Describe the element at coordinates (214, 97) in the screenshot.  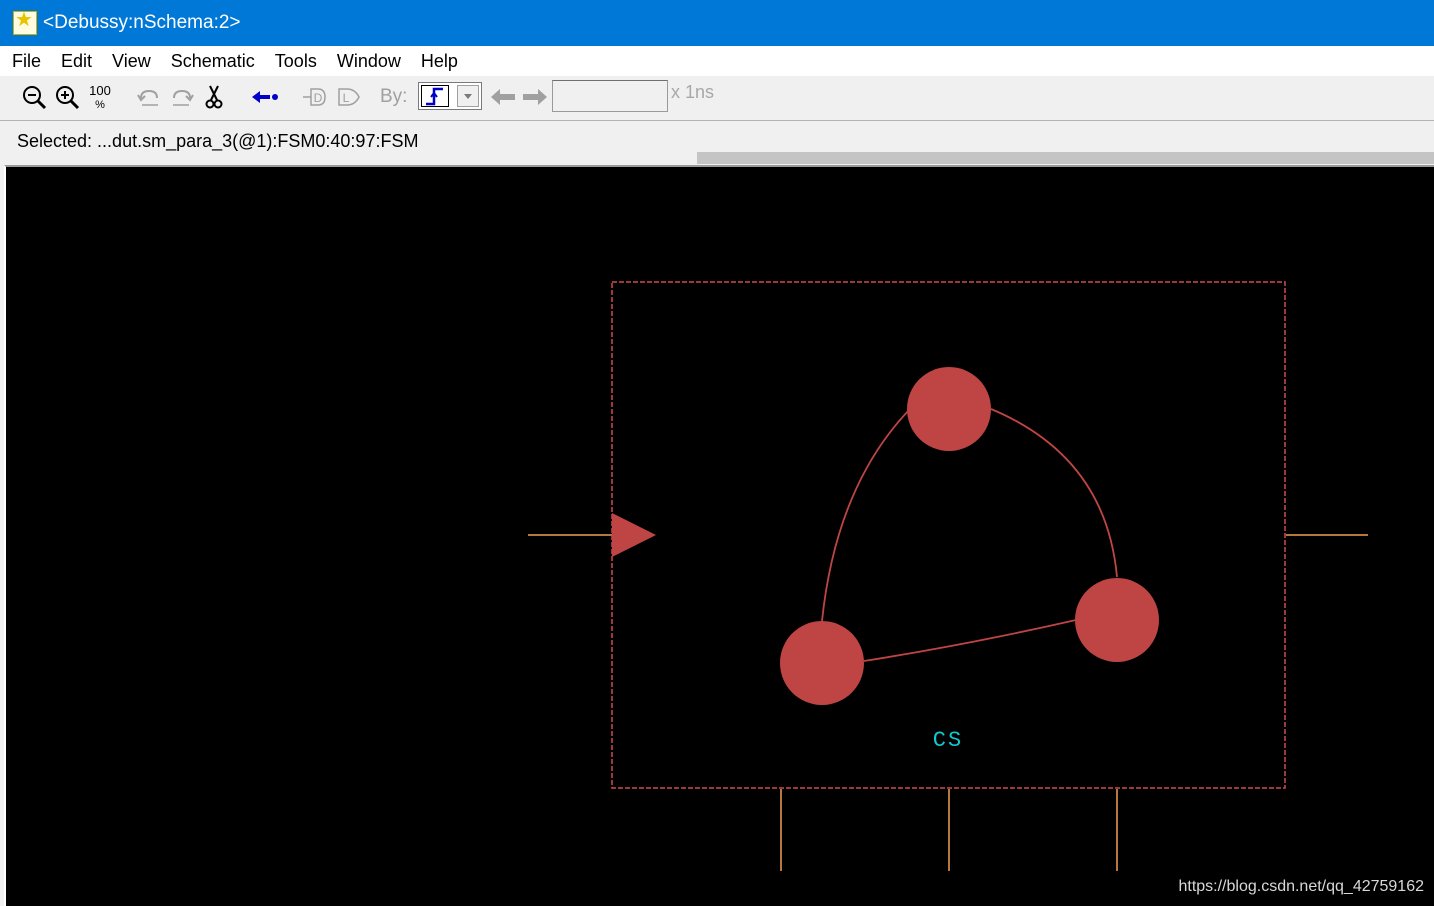
I see `cut-icon` at that location.